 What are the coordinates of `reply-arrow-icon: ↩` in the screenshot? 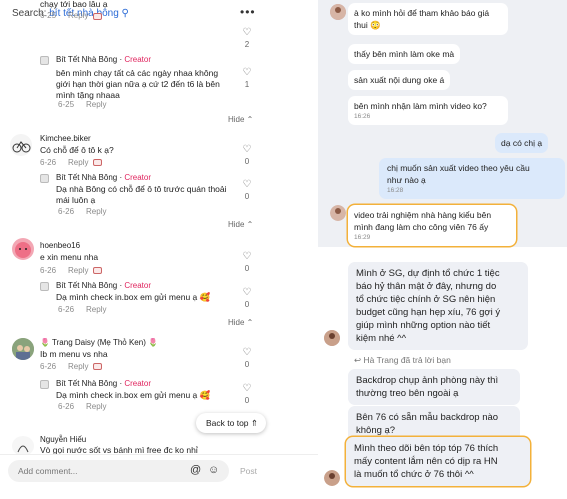 It's located at (358, 360).